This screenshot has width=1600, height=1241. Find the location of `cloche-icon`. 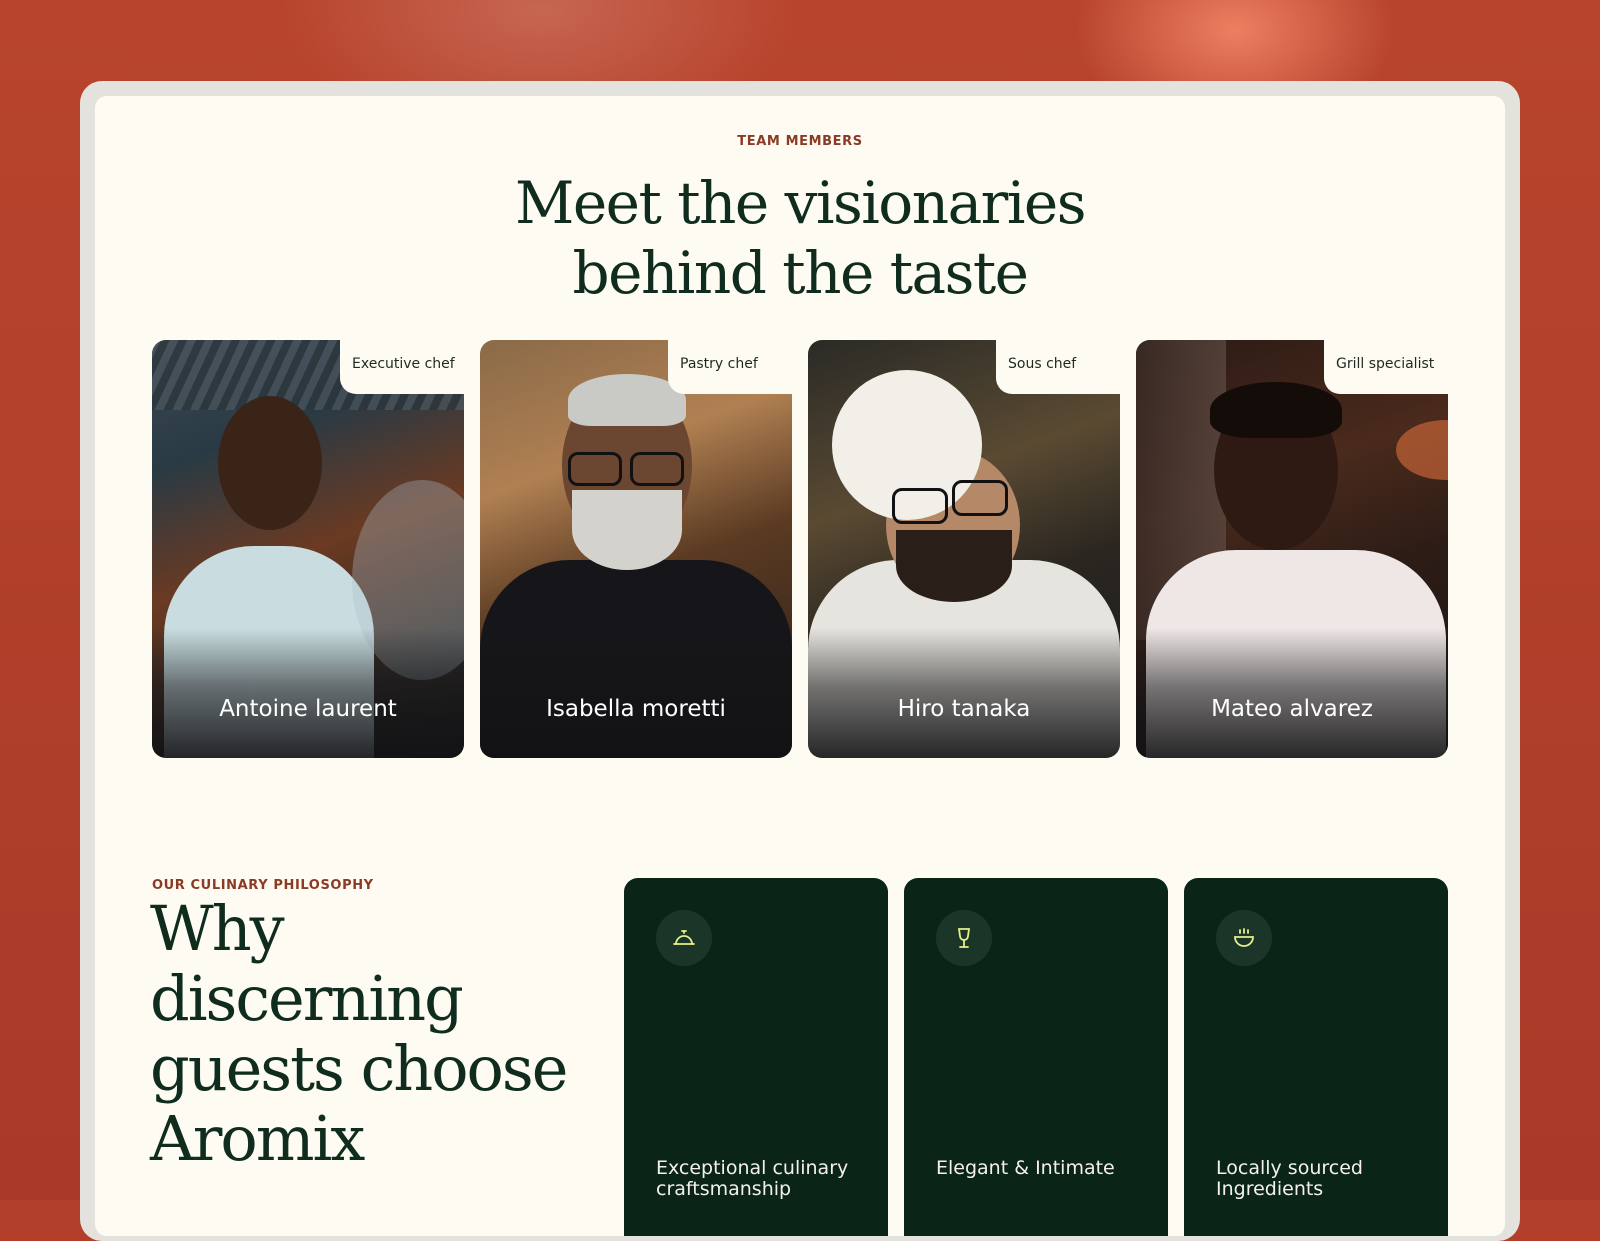

cloche-icon is located at coordinates (684, 938).